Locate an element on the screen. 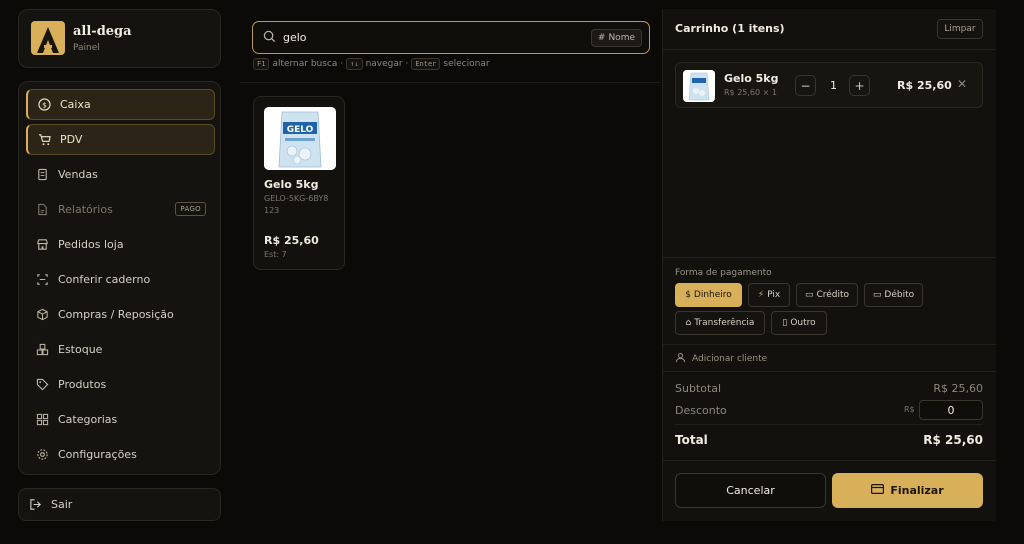 The width and height of the screenshot is (1024, 544). hash-icon: # is located at coordinates (601, 38).